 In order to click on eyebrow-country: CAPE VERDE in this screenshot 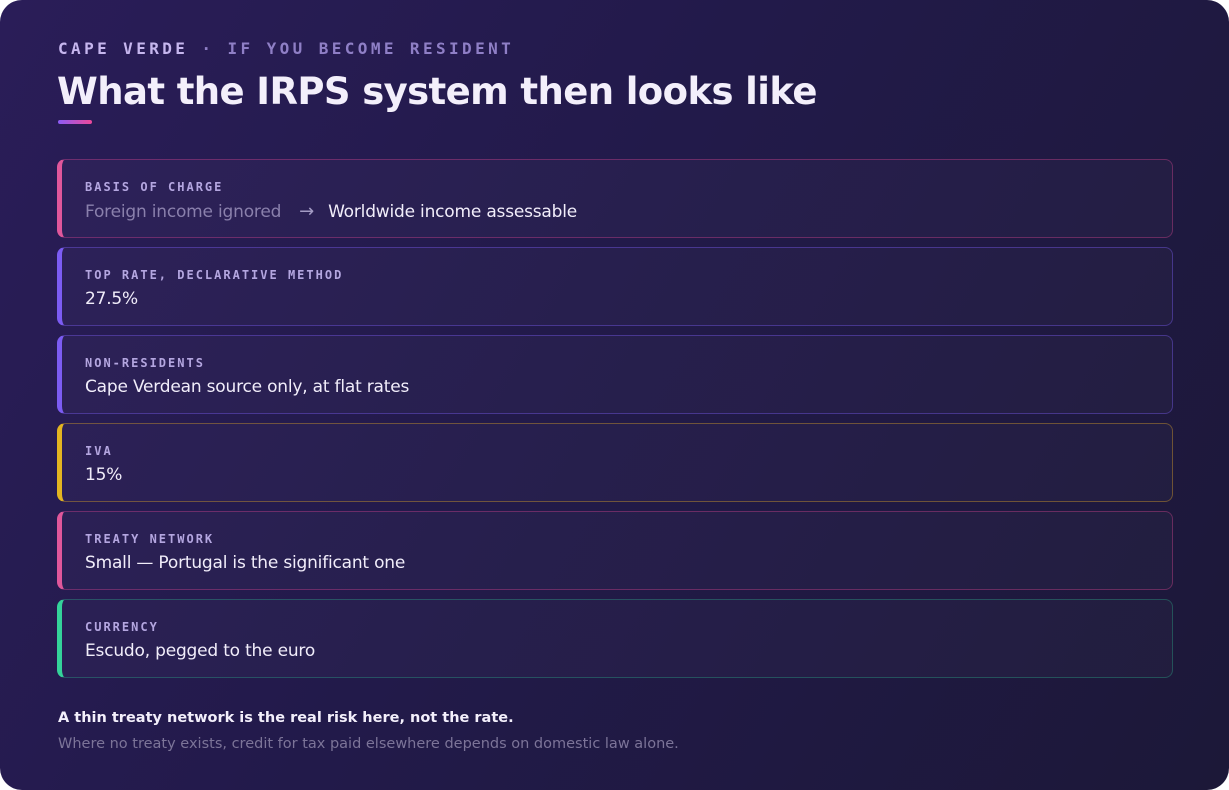, I will do `click(123, 48)`.